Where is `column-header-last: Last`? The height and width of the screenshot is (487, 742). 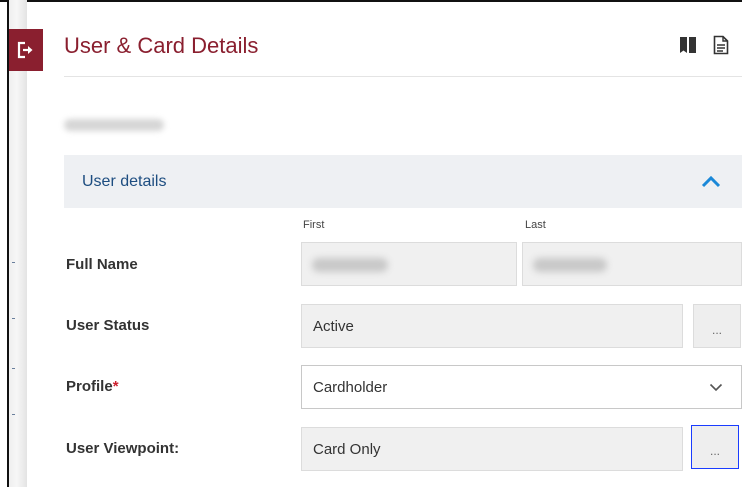 column-header-last: Last is located at coordinates (535, 225).